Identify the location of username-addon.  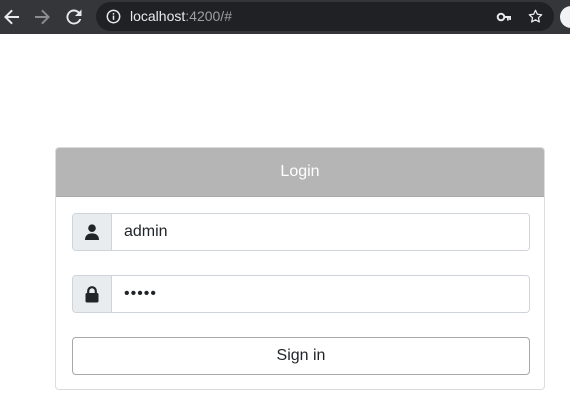
(92, 232).